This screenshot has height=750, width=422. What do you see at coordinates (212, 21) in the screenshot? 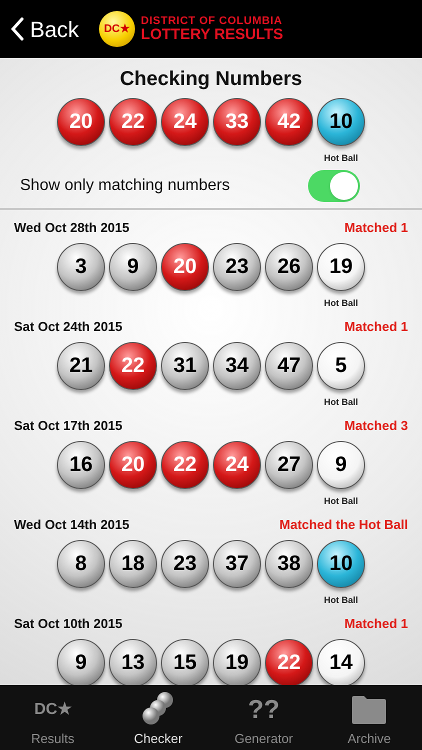
I see `logo-title: DISTRICT OF COLUMBIA` at bounding box center [212, 21].